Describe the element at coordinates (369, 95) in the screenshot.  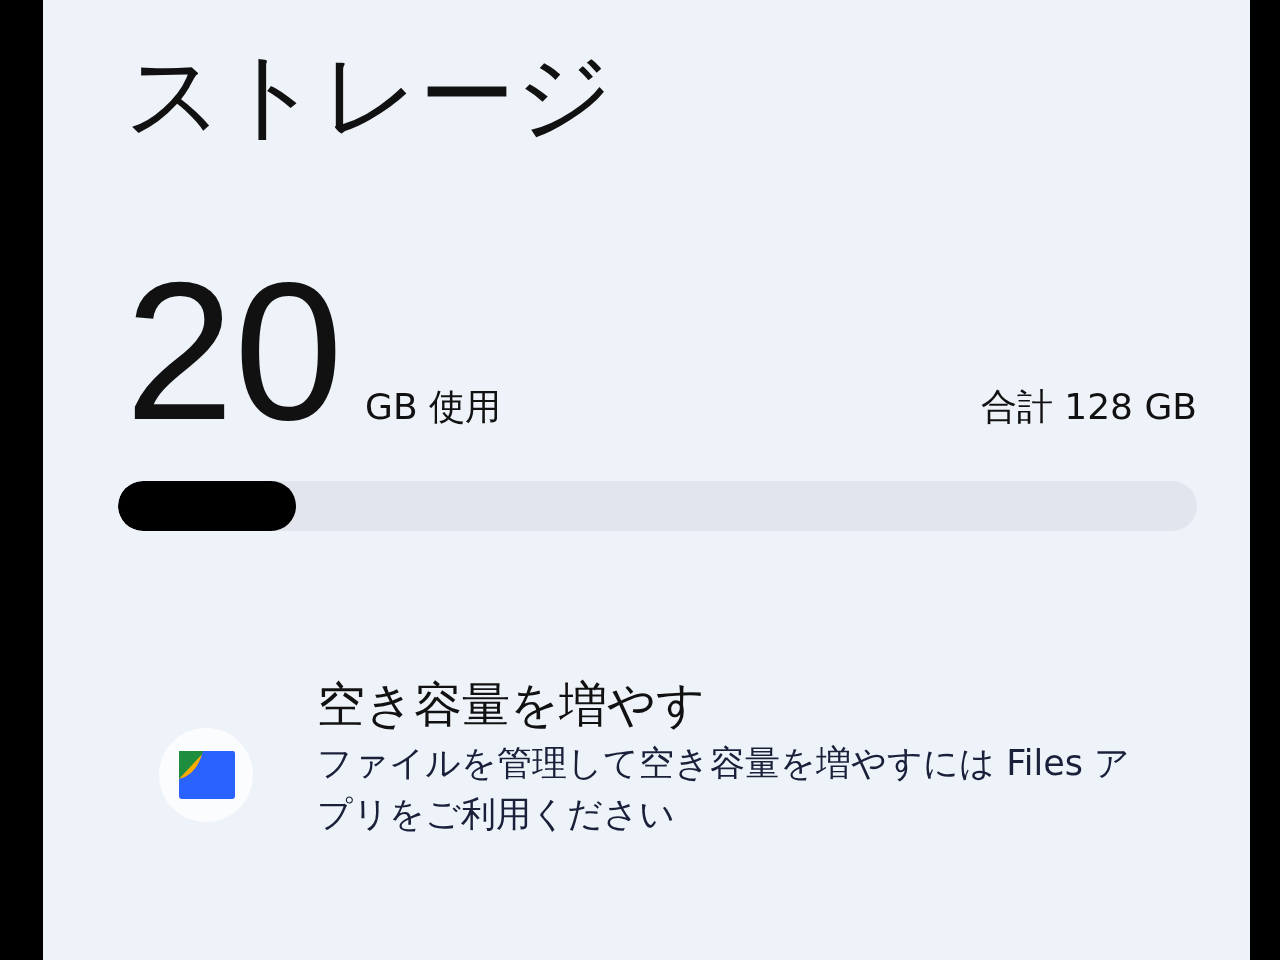
I see `page-title: ストレージ` at that location.